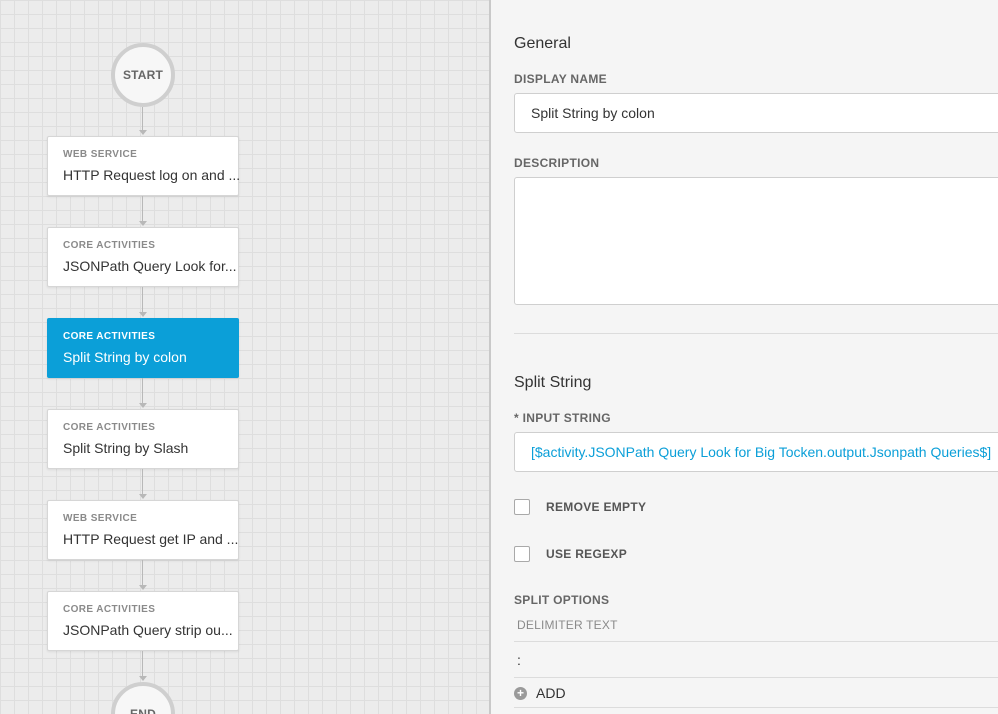 The width and height of the screenshot is (998, 714). What do you see at coordinates (551, 693) in the screenshot?
I see `add-label: ADD` at bounding box center [551, 693].